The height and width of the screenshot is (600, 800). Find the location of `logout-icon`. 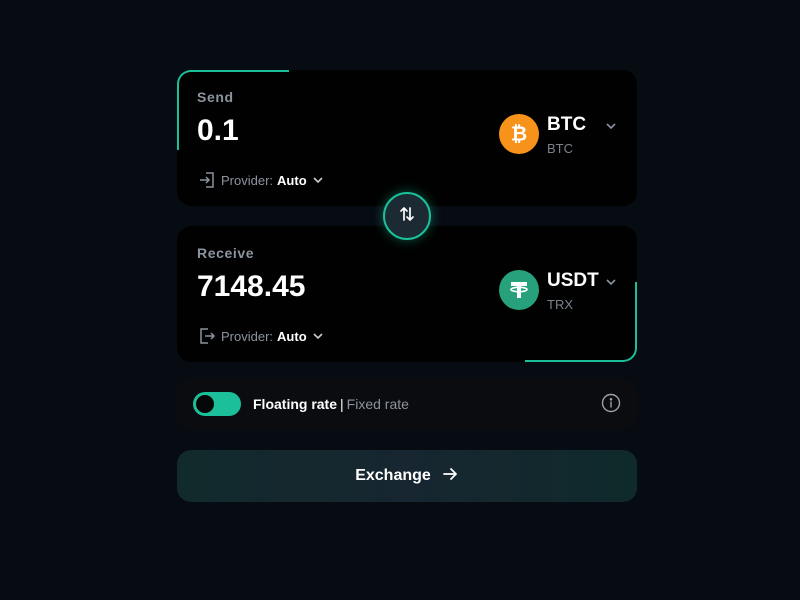

logout-icon is located at coordinates (207, 336).